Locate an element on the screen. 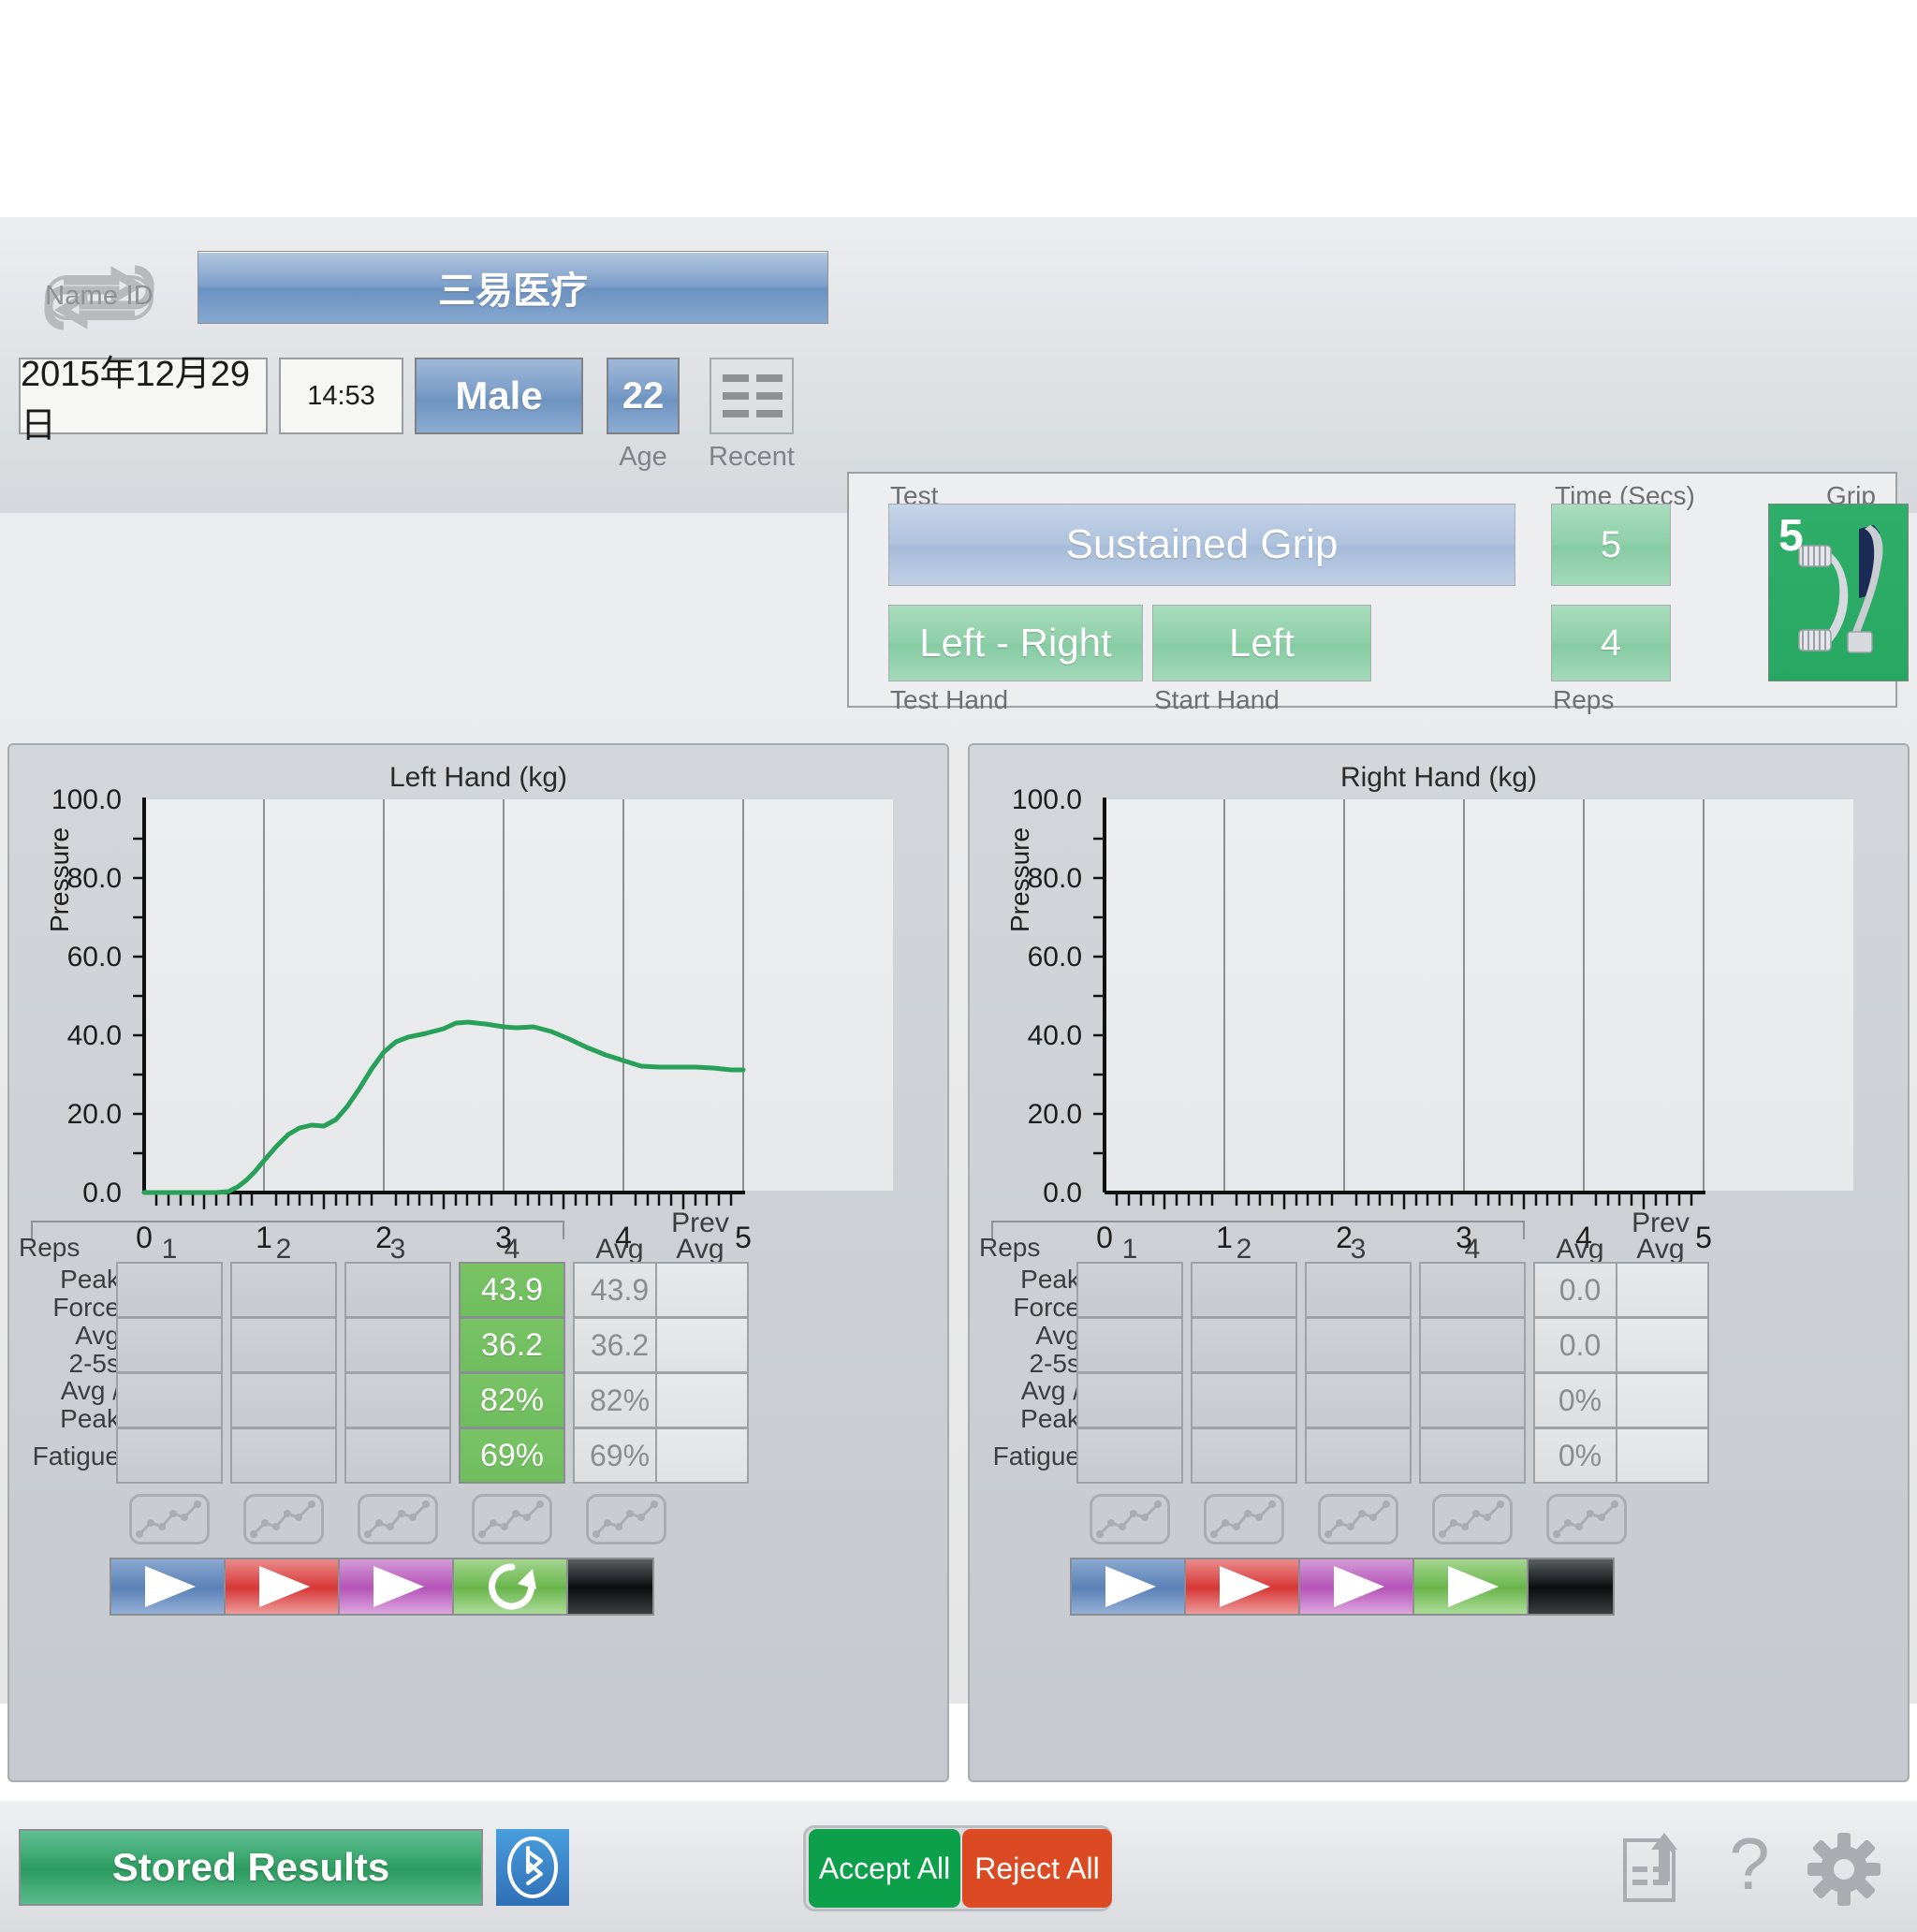 This screenshot has width=1917, height=1932. left-cell-r1c2 is located at coordinates (283, 1290).